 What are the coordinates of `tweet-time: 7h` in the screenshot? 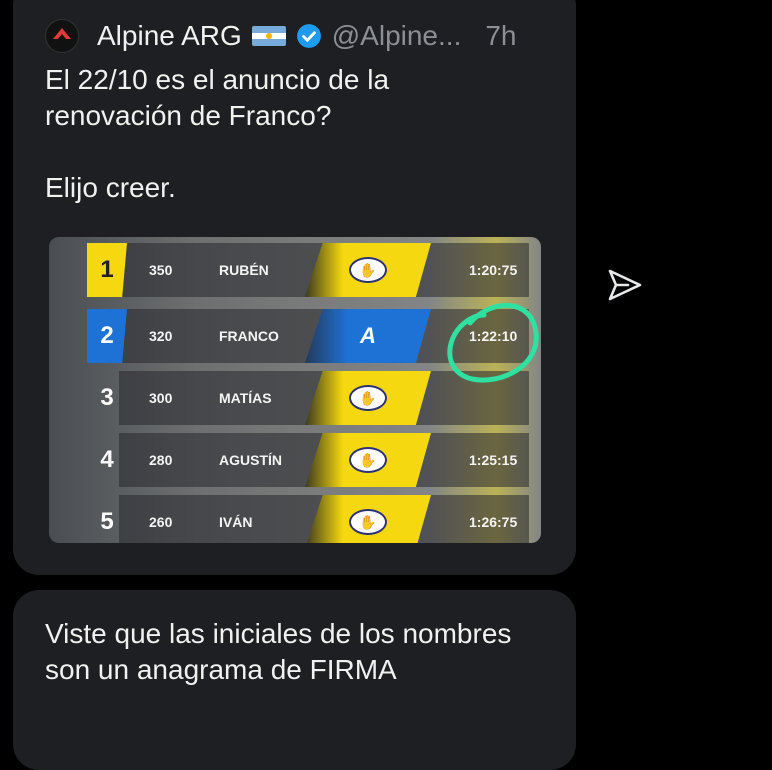 It's located at (500, 36).